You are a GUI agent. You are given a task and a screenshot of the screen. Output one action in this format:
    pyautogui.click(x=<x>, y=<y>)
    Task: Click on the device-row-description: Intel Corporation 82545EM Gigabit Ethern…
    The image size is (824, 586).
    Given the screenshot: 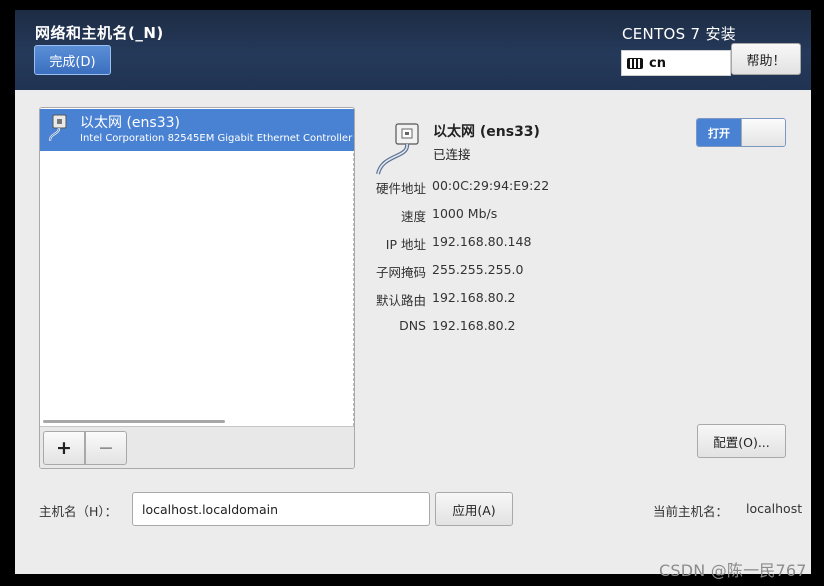 What is the action you would take?
    pyautogui.click(x=217, y=138)
    